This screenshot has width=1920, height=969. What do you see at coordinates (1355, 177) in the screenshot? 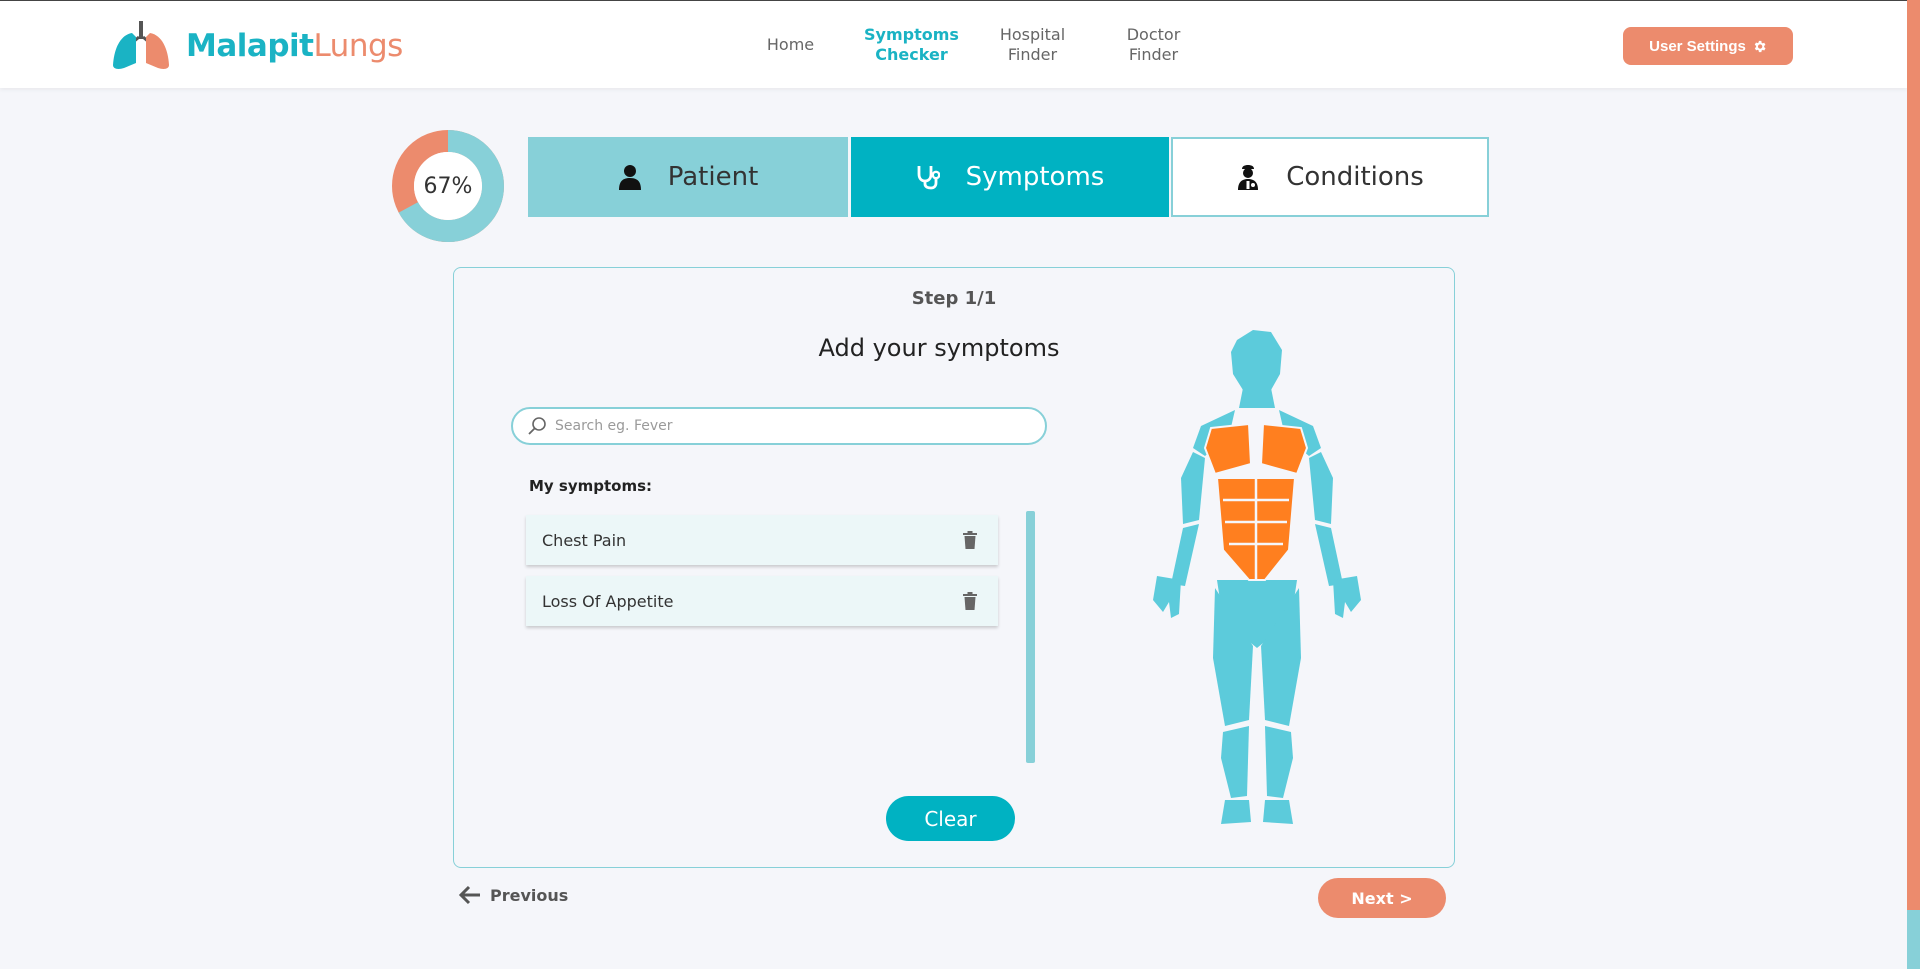
I see `tab-conditions-label: Conditions` at bounding box center [1355, 177].